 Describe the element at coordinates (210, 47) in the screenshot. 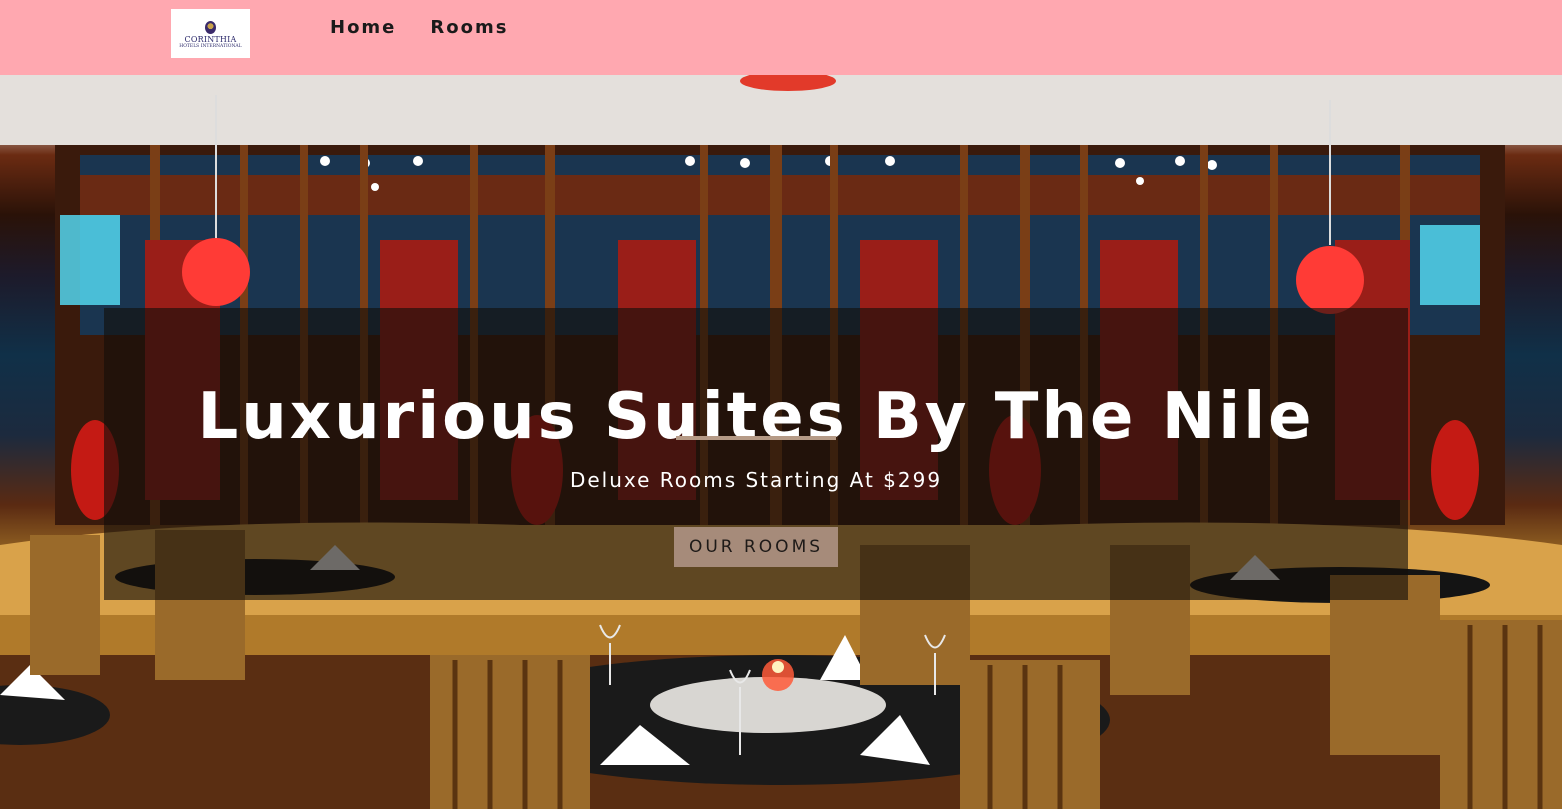

I see `logo-subtitle: HOTELS INTERNATIONAL` at that location.